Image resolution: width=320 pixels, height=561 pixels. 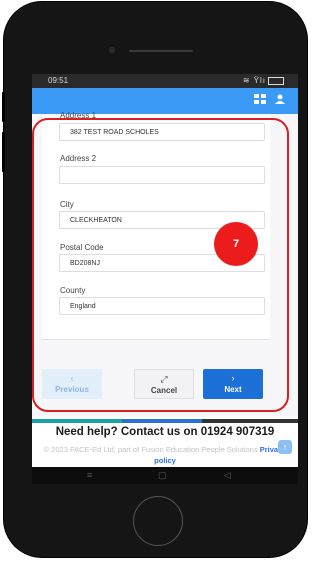 What do you see at coordinates (158, 521) in the screenshot?
I see `home-button` at bounding box center [158, 521].